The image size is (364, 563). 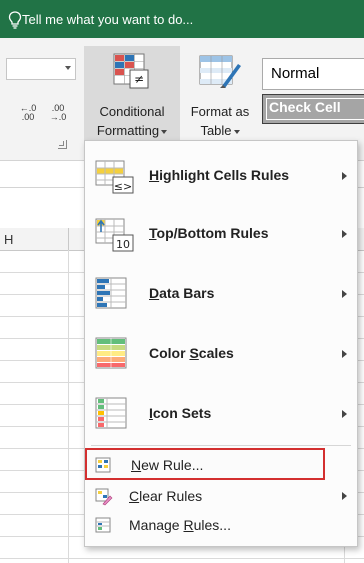 What do you see at coordinates (114, 177) in the screenshot?
I see `highlight-cells-icon: ≤>` at bounding box center [114, 177].